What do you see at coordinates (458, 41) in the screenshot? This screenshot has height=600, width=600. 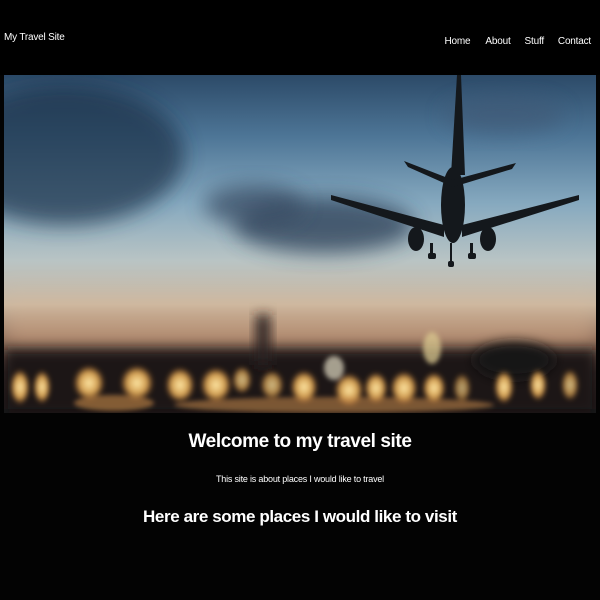 I see `nav-link-home: Home` at bounding box center [458, 41].